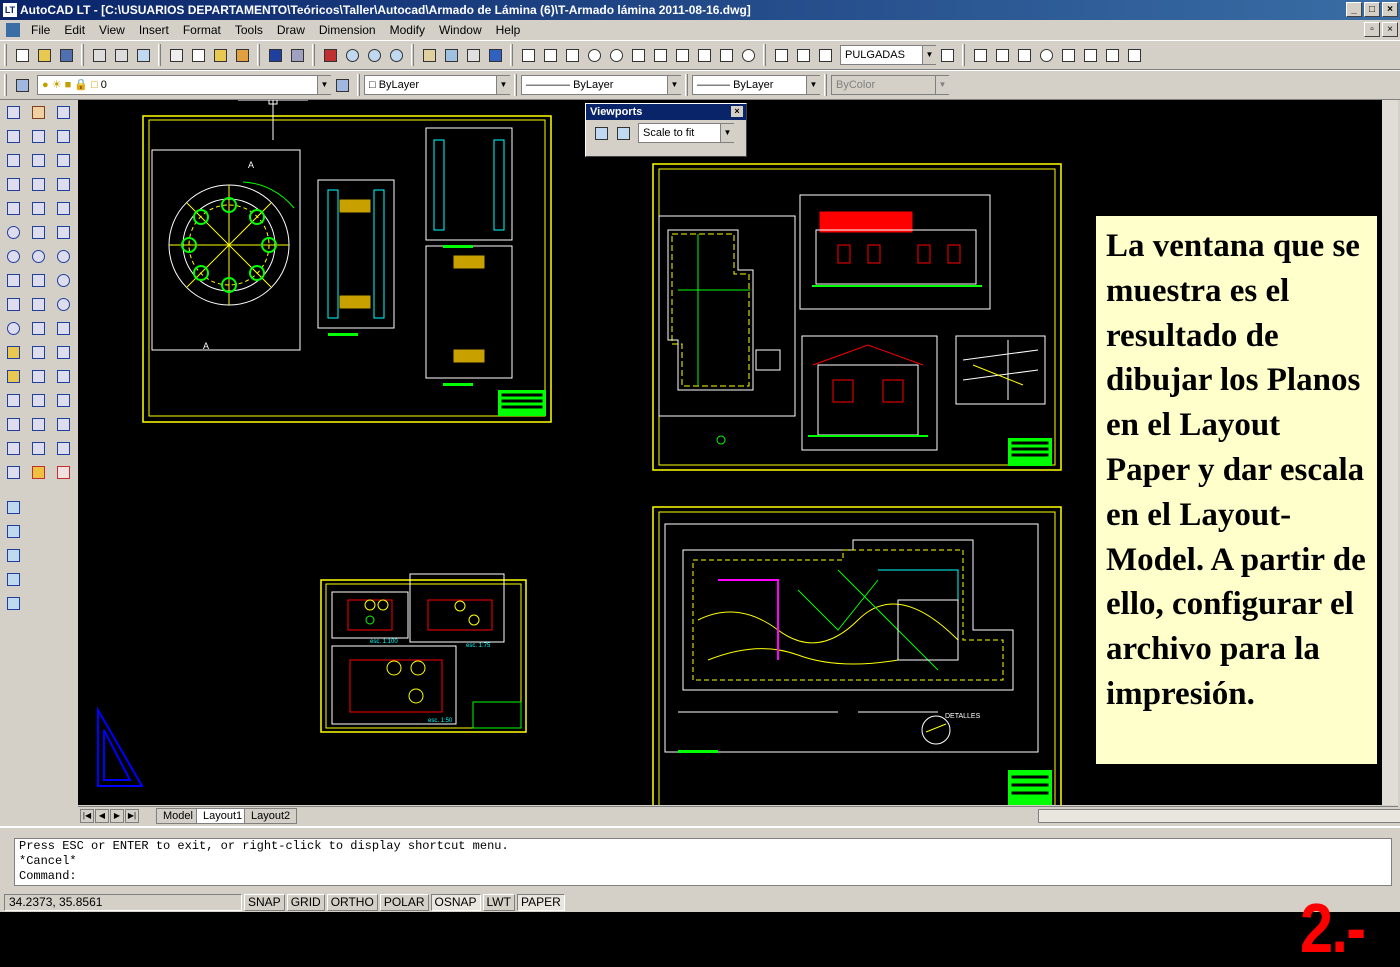 This screenshot has height=967, width=1400. I want to click on close-button: ×, so click(1390, 9).